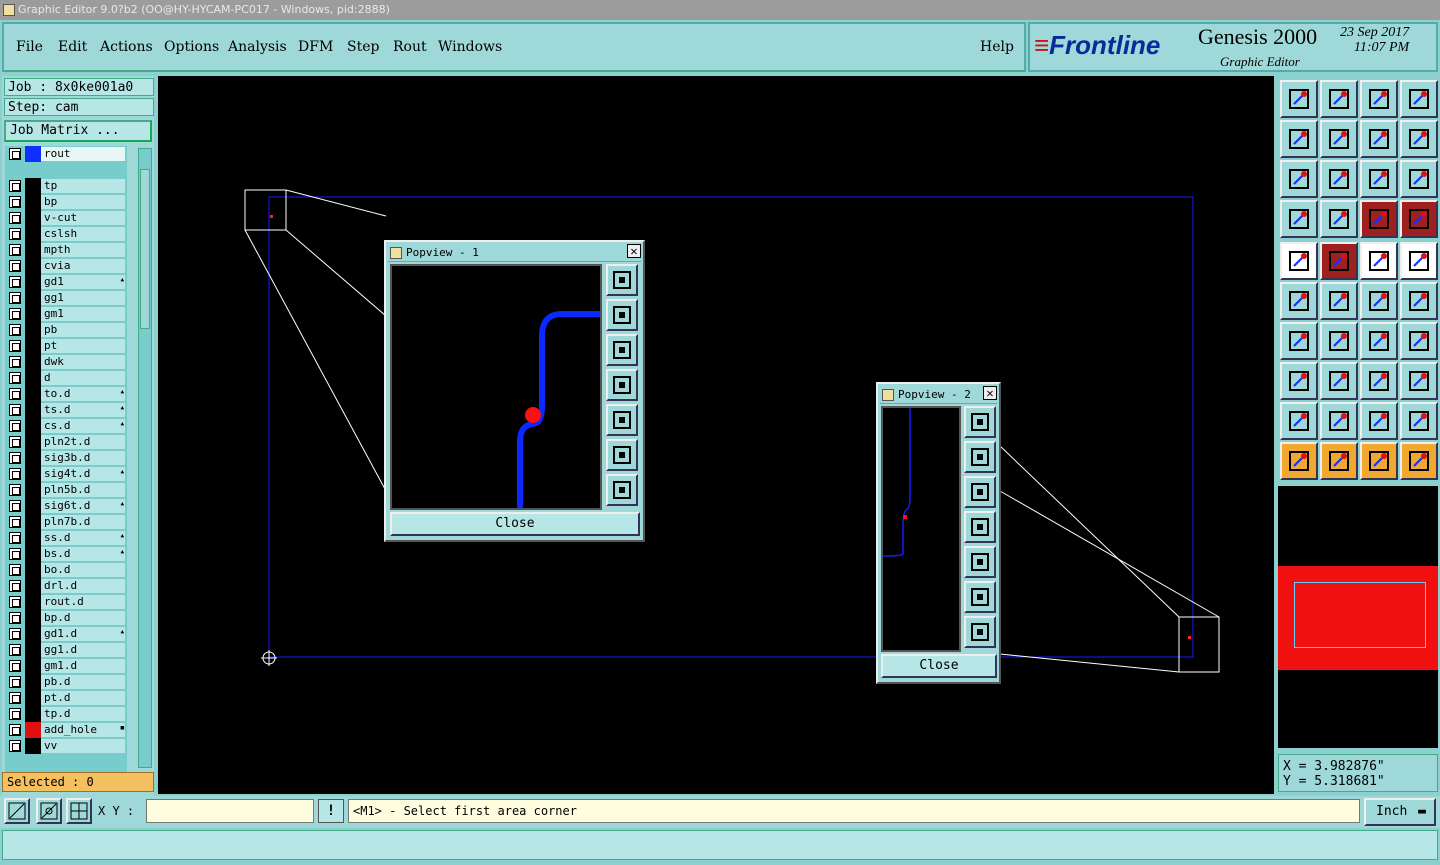 The height and width of the screenshot is (865, 1440). What do you see at coordinates (1419, 219) in the screenshot?
I see `layers-red-alt-icon` at bounding box center [1419, 219].